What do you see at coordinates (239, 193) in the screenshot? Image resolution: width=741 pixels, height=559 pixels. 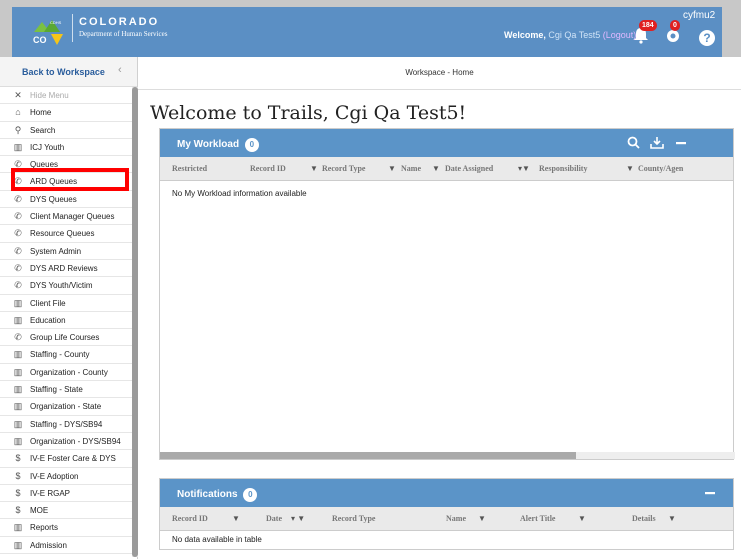 I see `my-workload-empty-message: No My Workload information available` at bounding box center [239, 193].